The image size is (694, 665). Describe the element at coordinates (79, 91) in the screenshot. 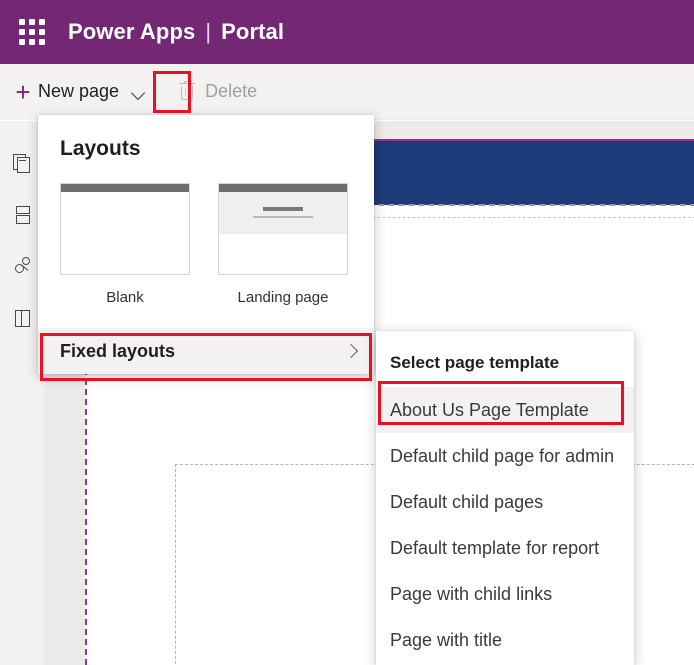

I see `new-page-label: New page` at that location.